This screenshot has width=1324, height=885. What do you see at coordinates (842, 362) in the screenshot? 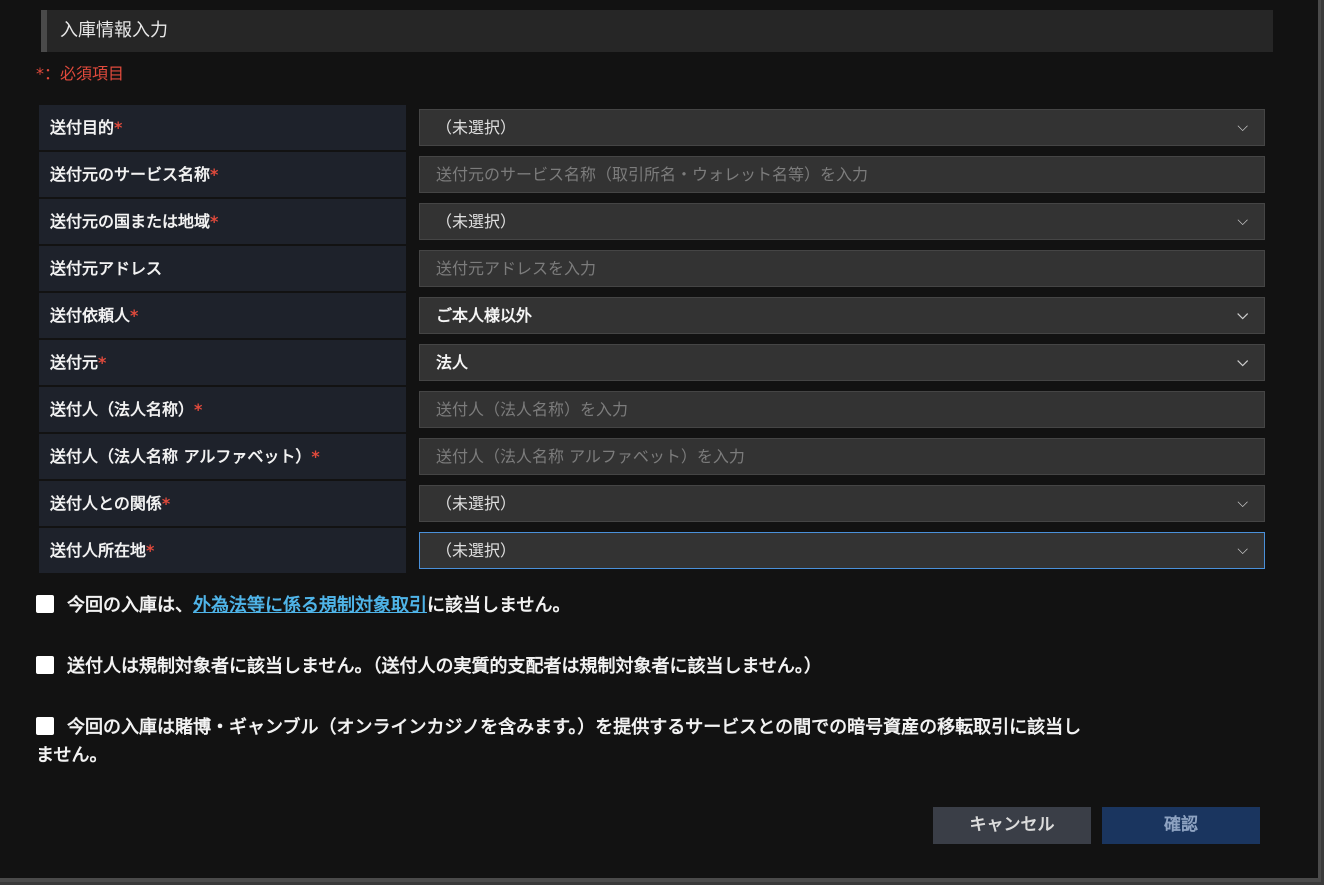
I see `sender-type-select: 法人 ⌵` at bounding box center [842, 362].